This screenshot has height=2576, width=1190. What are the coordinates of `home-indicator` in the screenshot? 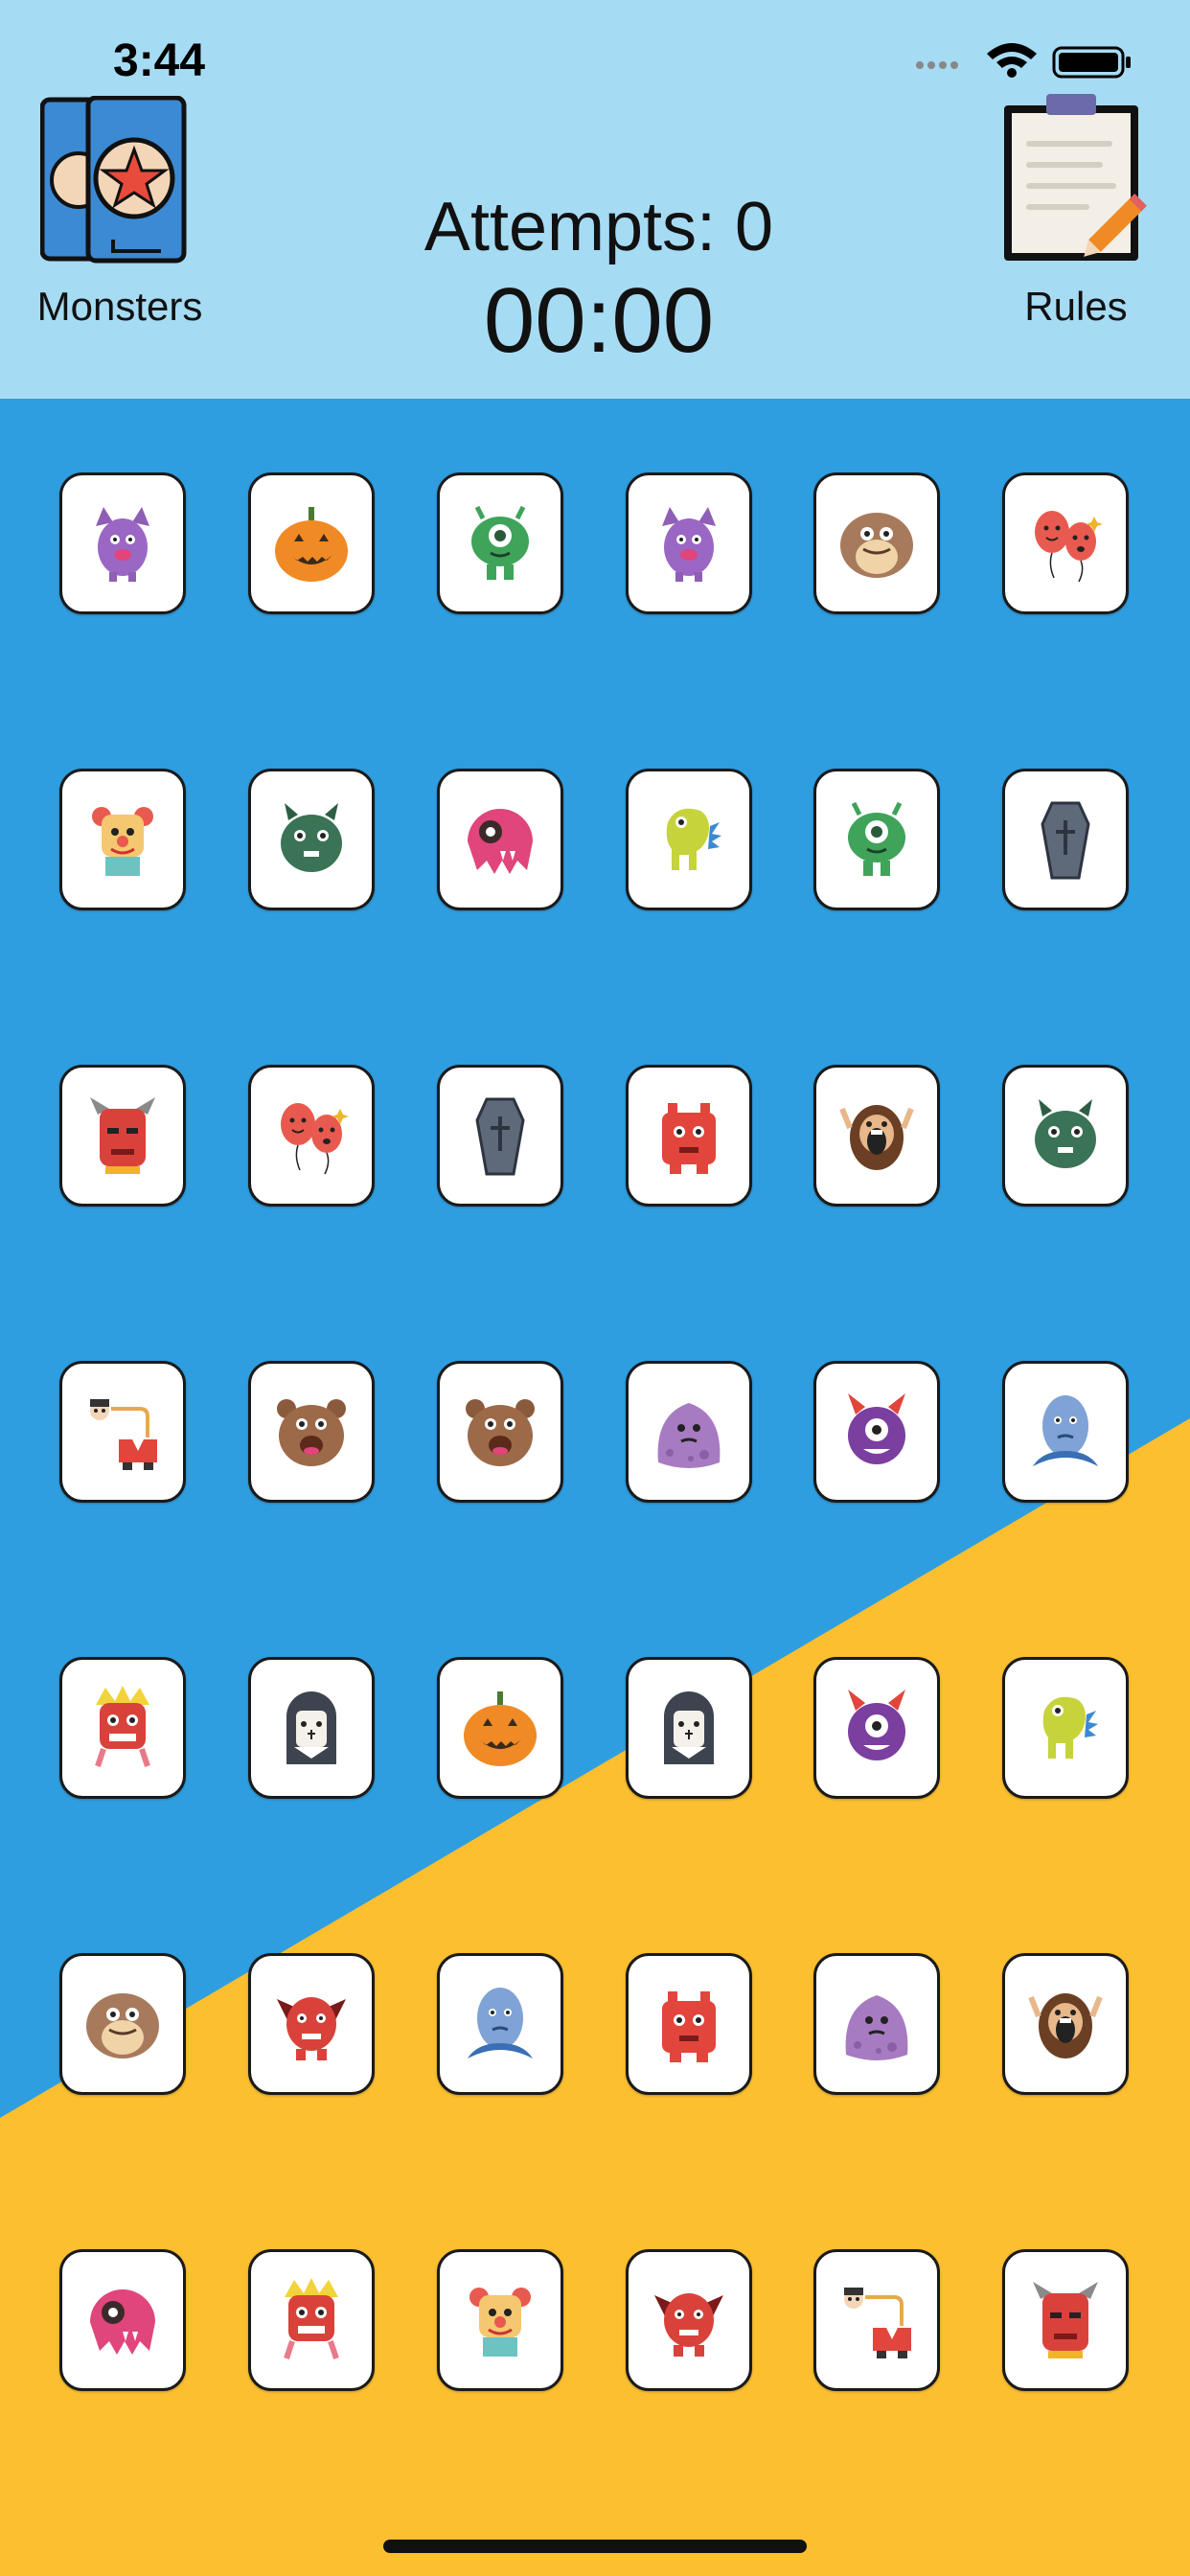 It's located at (595, 2546).